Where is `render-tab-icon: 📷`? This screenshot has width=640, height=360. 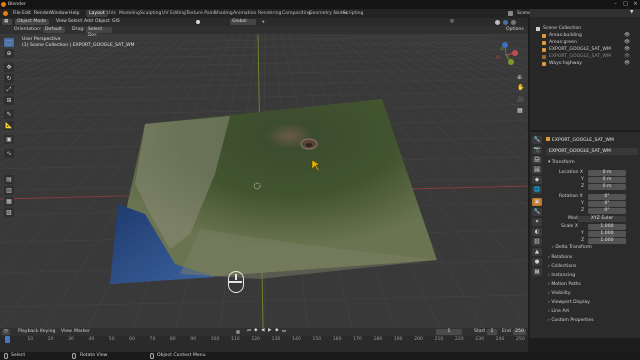
render-tab-icon: 📷 is located at coordinates (537, 150).